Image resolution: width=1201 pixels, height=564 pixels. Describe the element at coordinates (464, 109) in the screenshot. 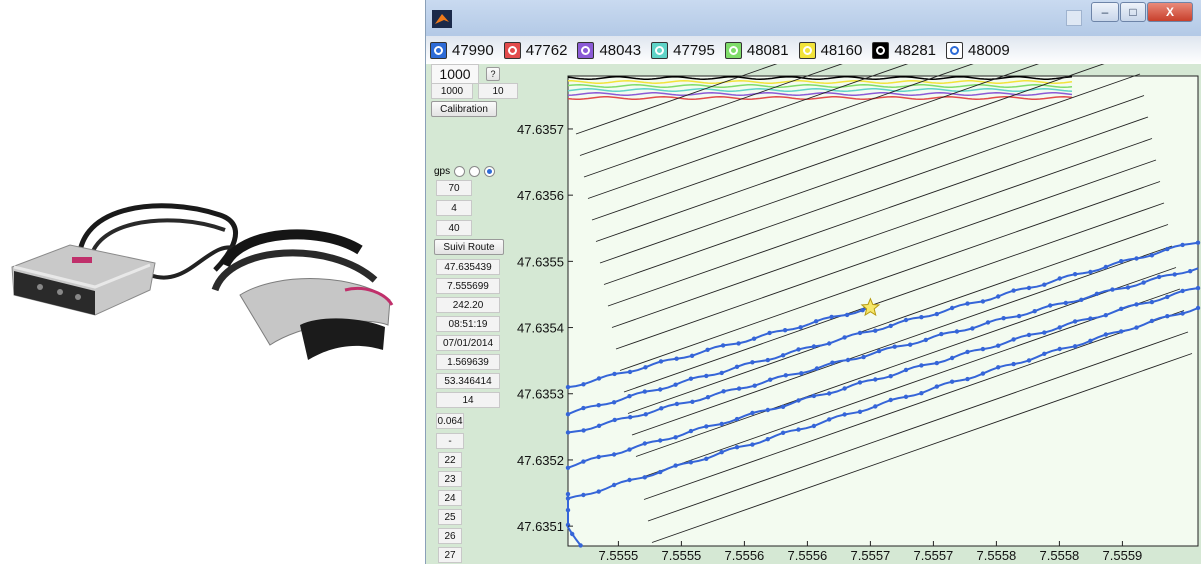

I see `calibration-button: Calibration` at that location.